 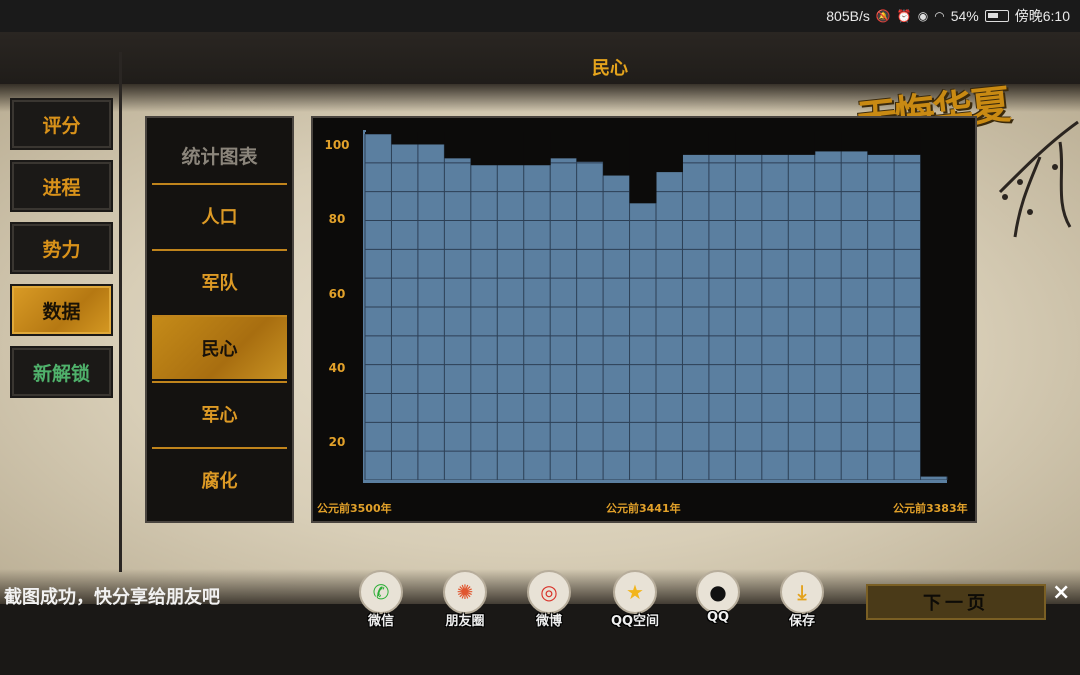 I want to click on category-panel-title: 统计图表, so click(x=219, y=157).